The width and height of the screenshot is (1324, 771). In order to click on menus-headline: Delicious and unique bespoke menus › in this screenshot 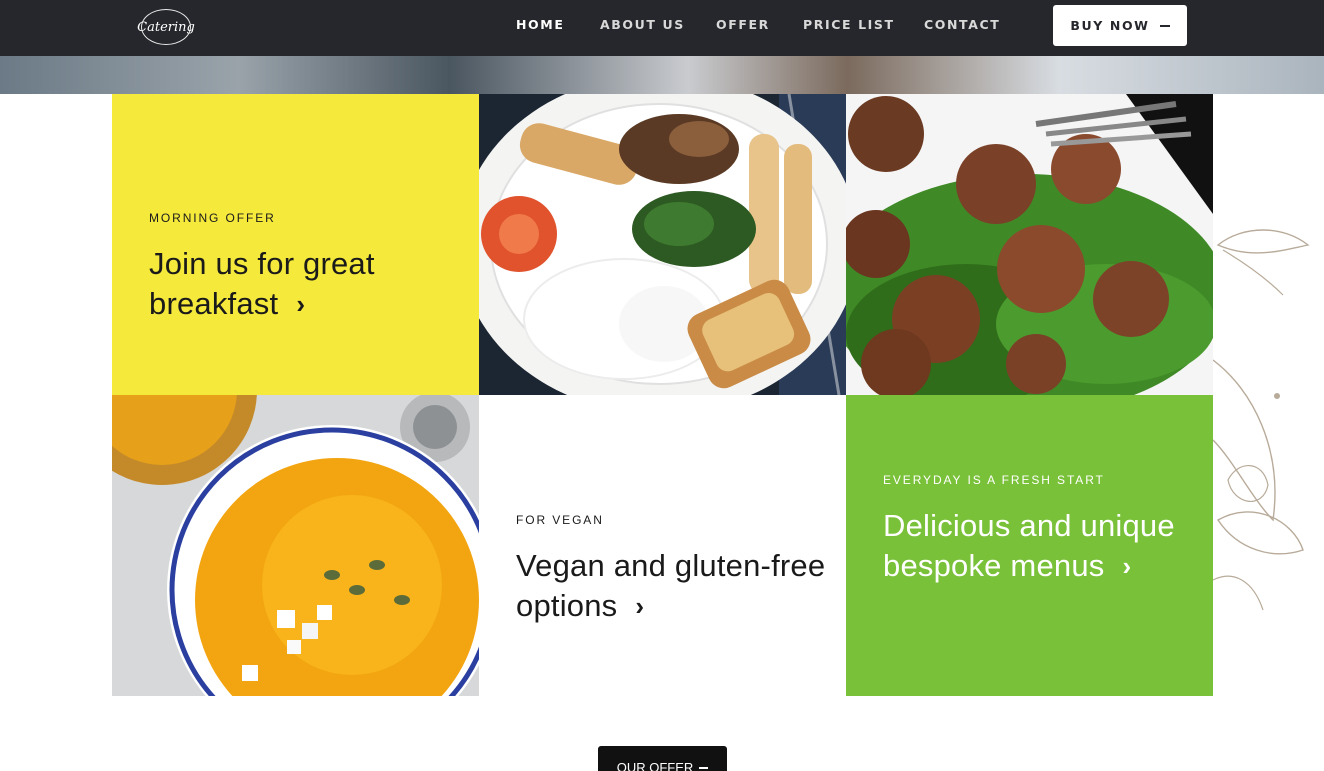, I will do `click(1038, 546)`.